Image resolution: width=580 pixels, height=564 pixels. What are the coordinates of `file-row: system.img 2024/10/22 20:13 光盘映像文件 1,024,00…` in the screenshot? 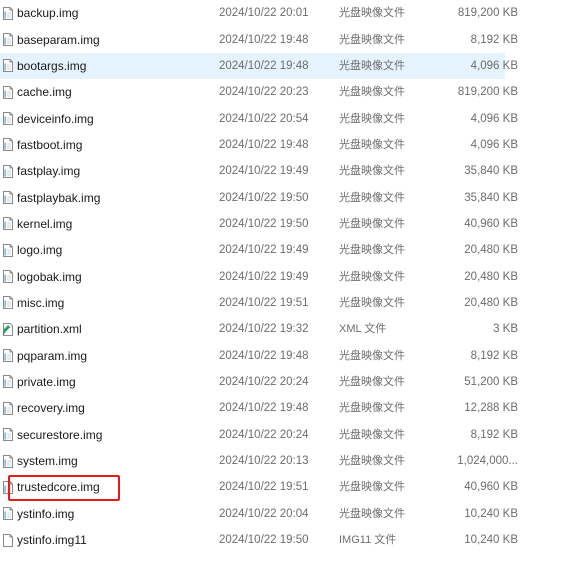 It's located at (290, 461).